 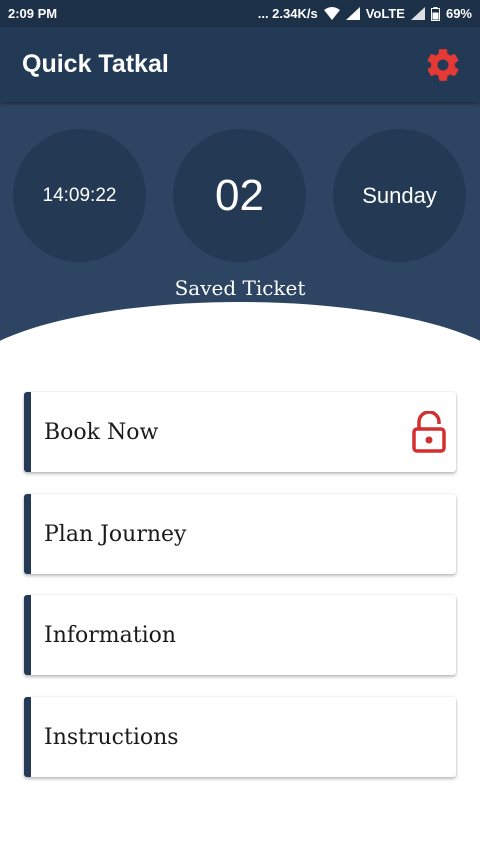 What do you see at coordinates (240, 336) in the screenshot?
I see `header-curve` at bounding box center [240, 336].